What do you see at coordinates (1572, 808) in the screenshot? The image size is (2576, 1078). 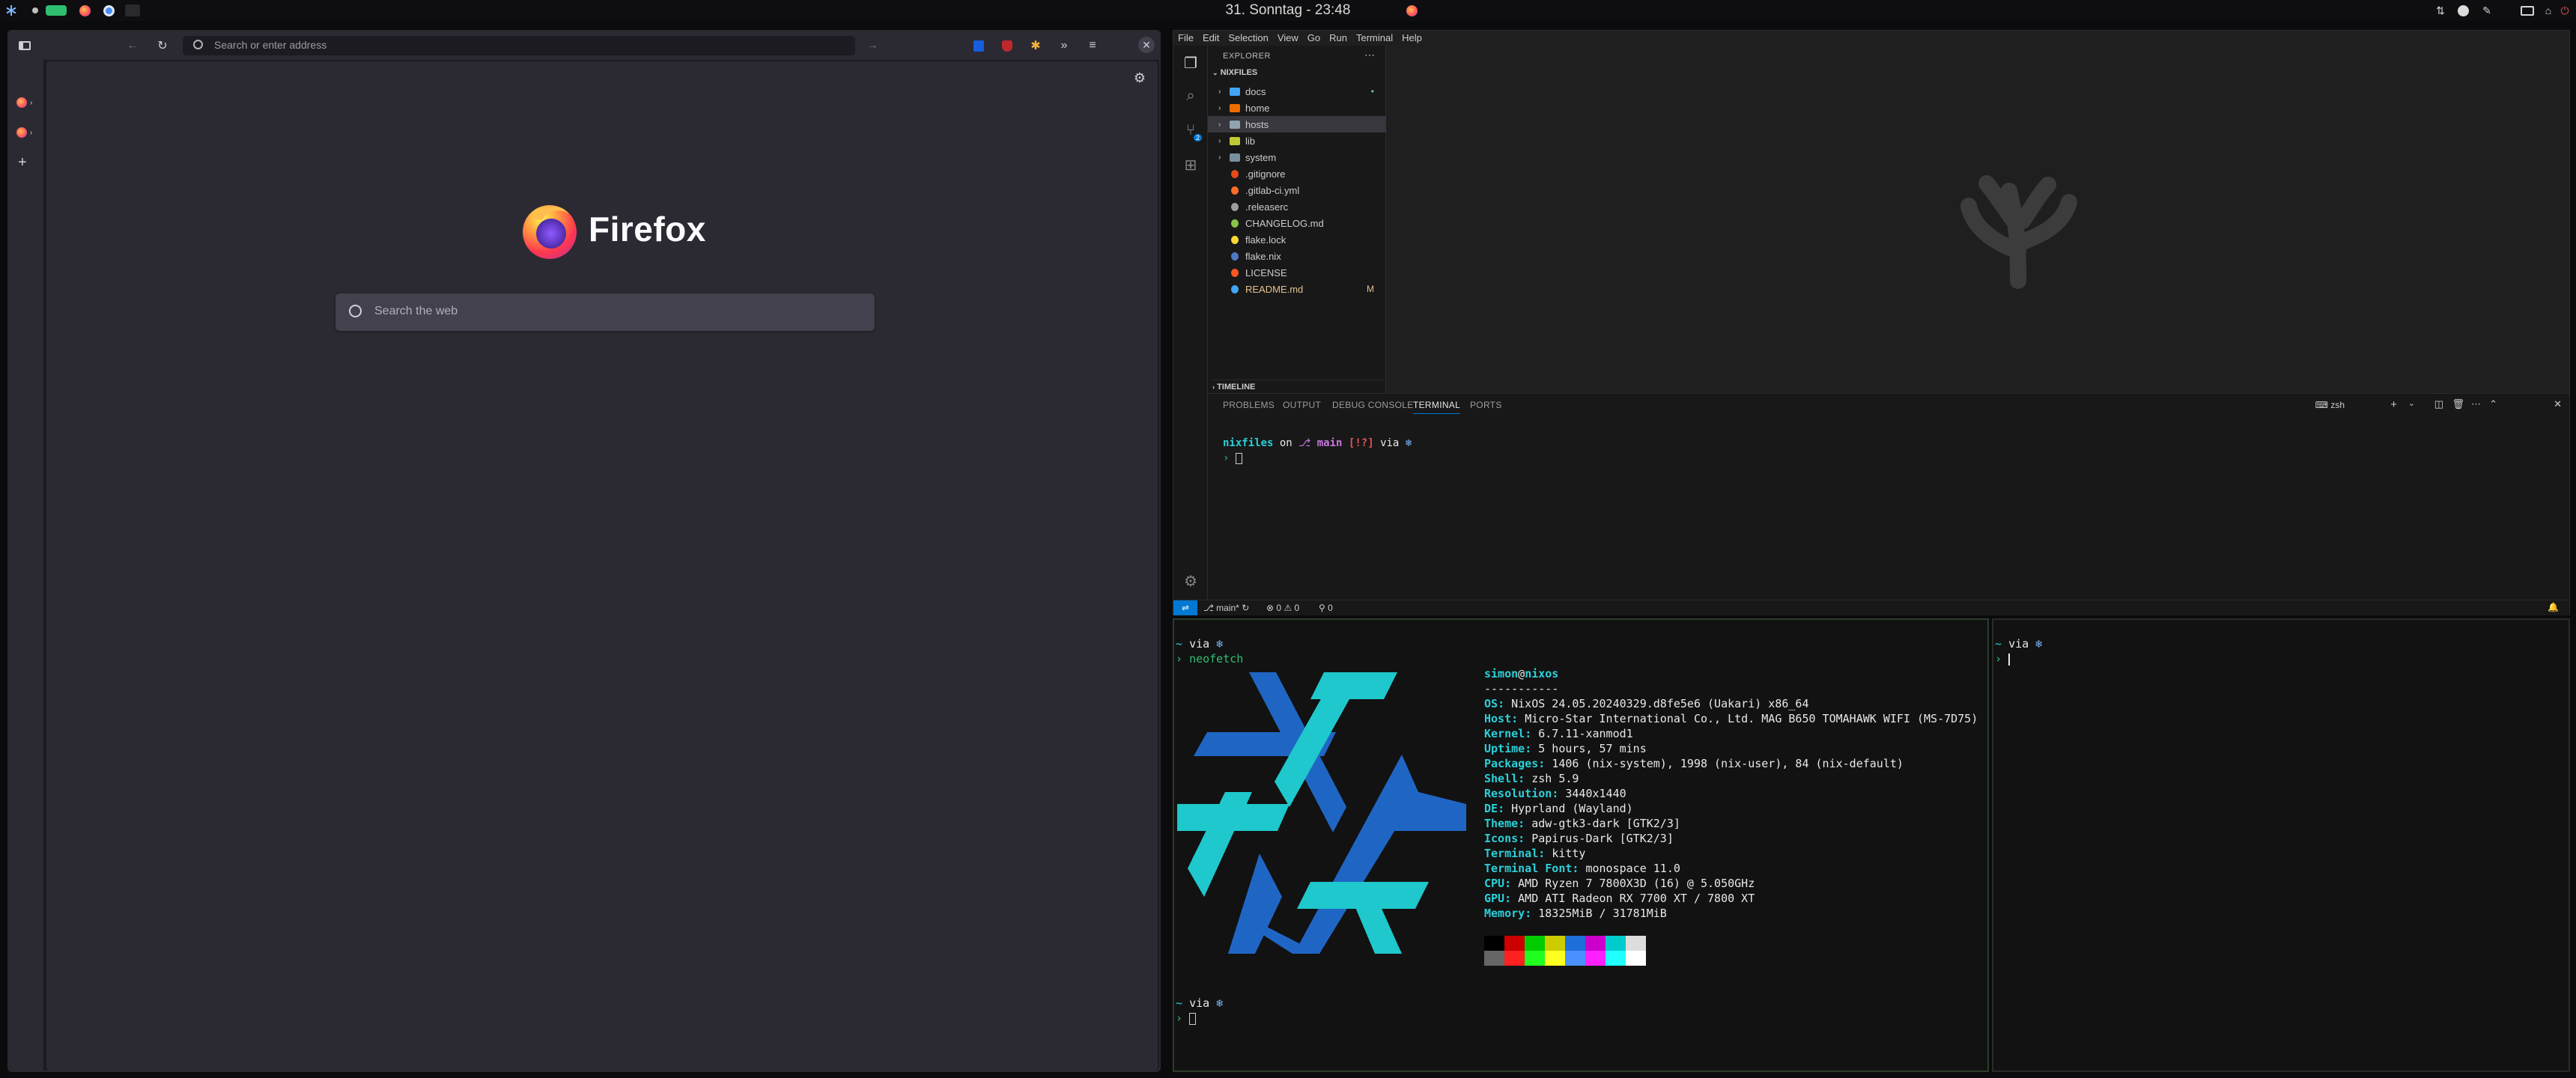 I see `info-value: Hyprland (Wayland)` at bounding box center [1572, 808].